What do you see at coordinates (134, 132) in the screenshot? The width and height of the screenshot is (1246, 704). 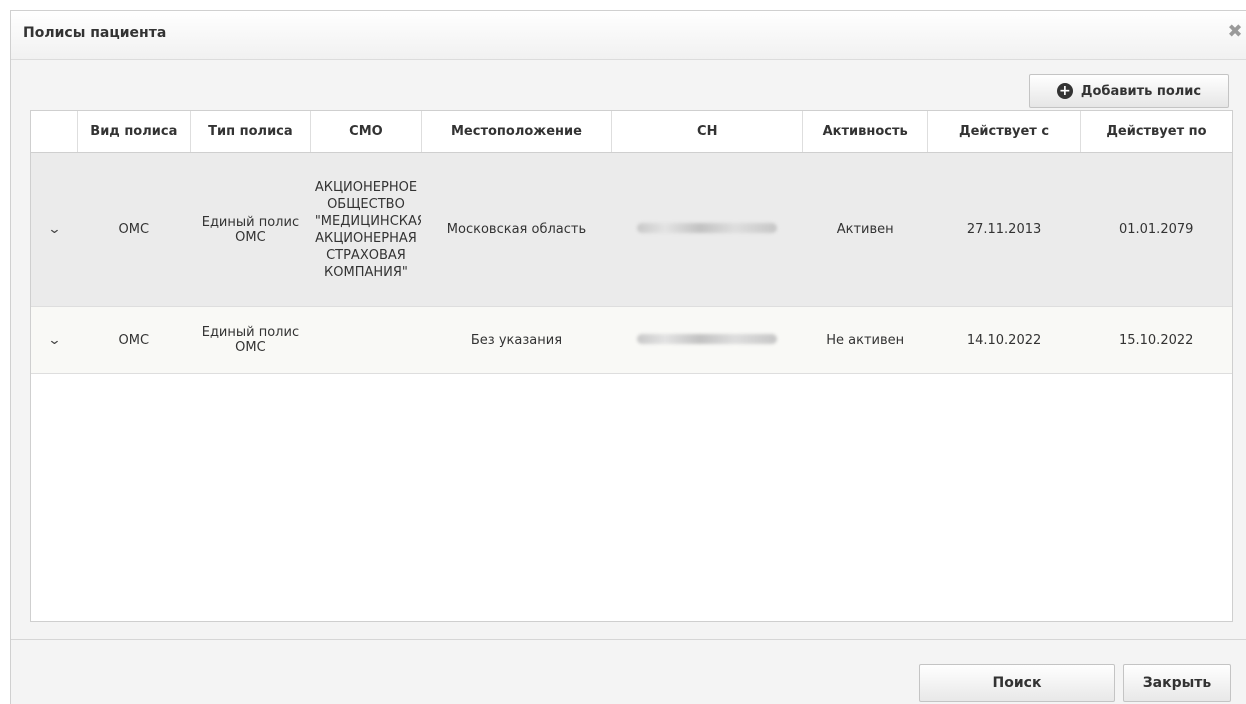 I see `column-header-kind: Вид полиса` at bounding box center [134, 132].